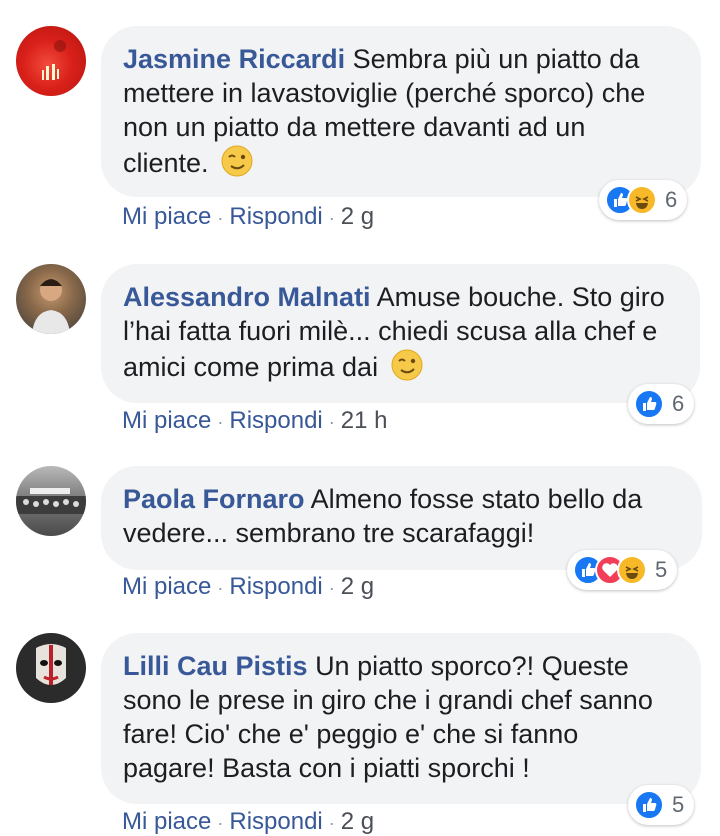 The height and width of the screenshot is (836, 720). What do you see at coordinates (215, 666) in the screenshot?
I see `comment-author: Lilli Cau Pistis` at bounding box center [215, 666].